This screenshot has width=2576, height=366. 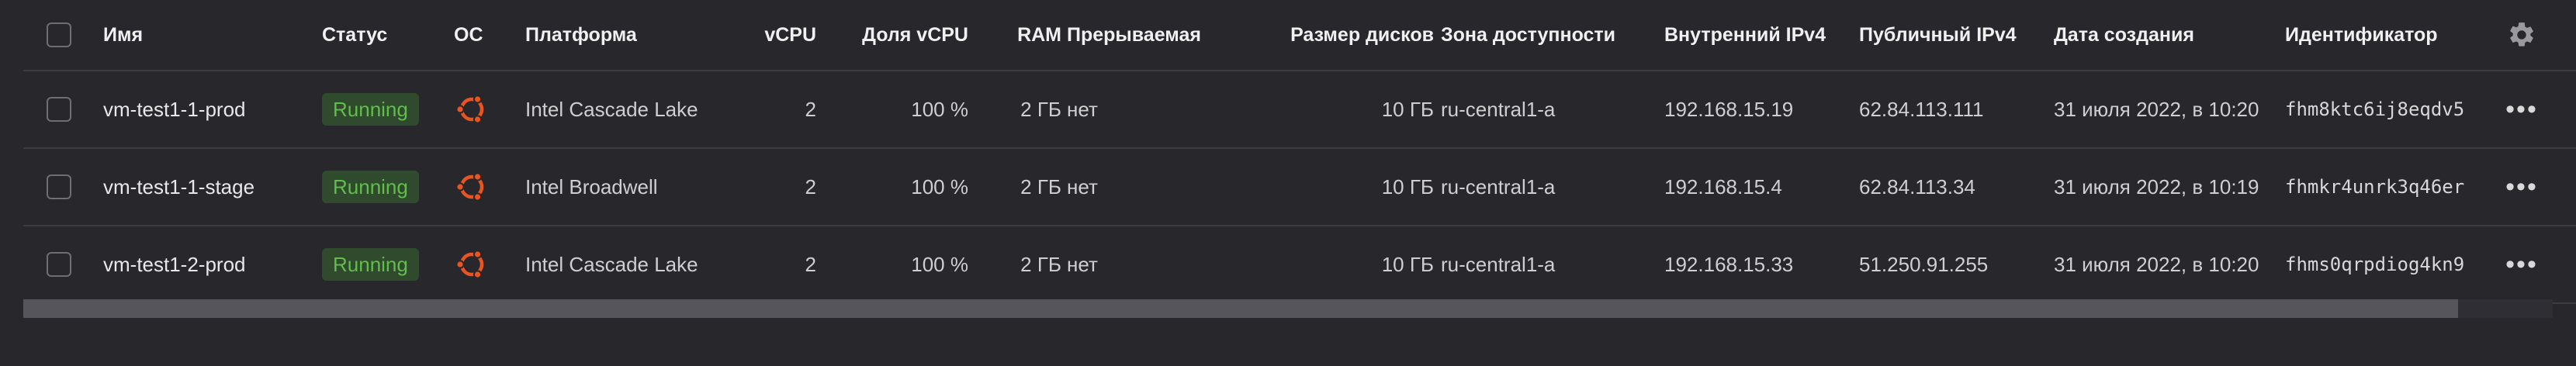 I want to click on column-header-status: Статус, so click(x=380, y=35).